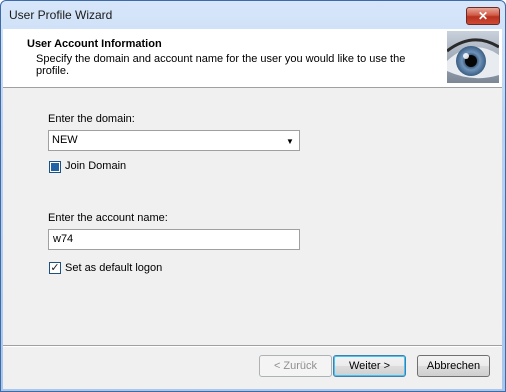 The image size is (506, 392). Describe the element at coordinates (61, 15) in the screenshot. I see `window-title: User Profile Wizard` at that location.